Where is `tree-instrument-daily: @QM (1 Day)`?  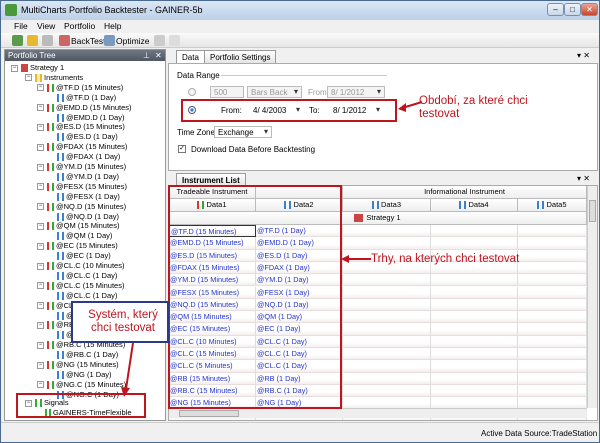 tree-instrument-daily: @QM (1 Day) is located at coordinates (84, 236).